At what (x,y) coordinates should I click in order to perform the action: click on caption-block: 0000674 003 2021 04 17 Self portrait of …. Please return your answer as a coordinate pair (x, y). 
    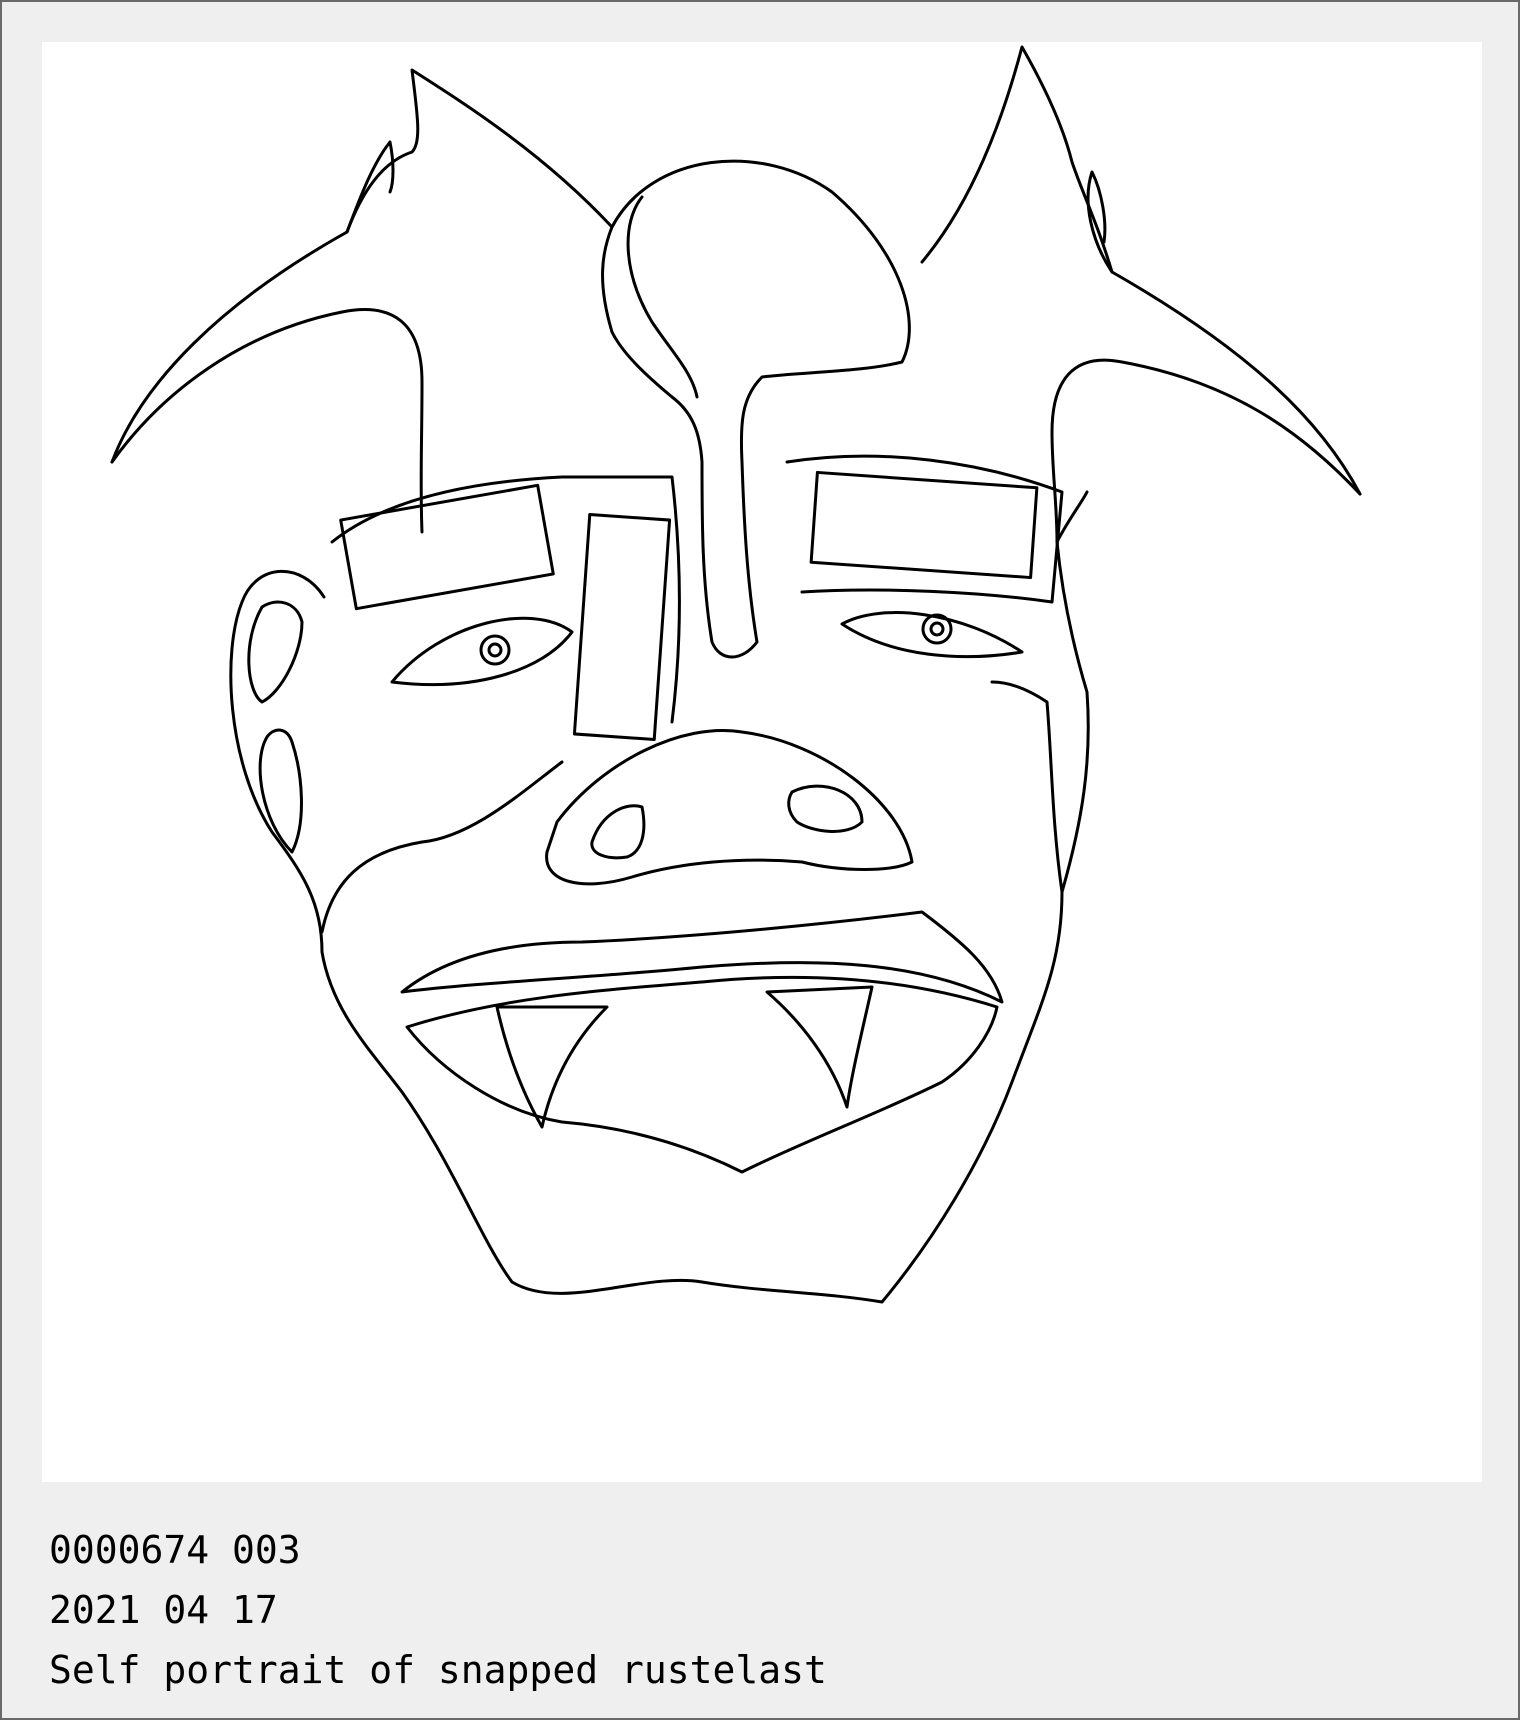
    Looking at the image, I should click on (438, 1610).